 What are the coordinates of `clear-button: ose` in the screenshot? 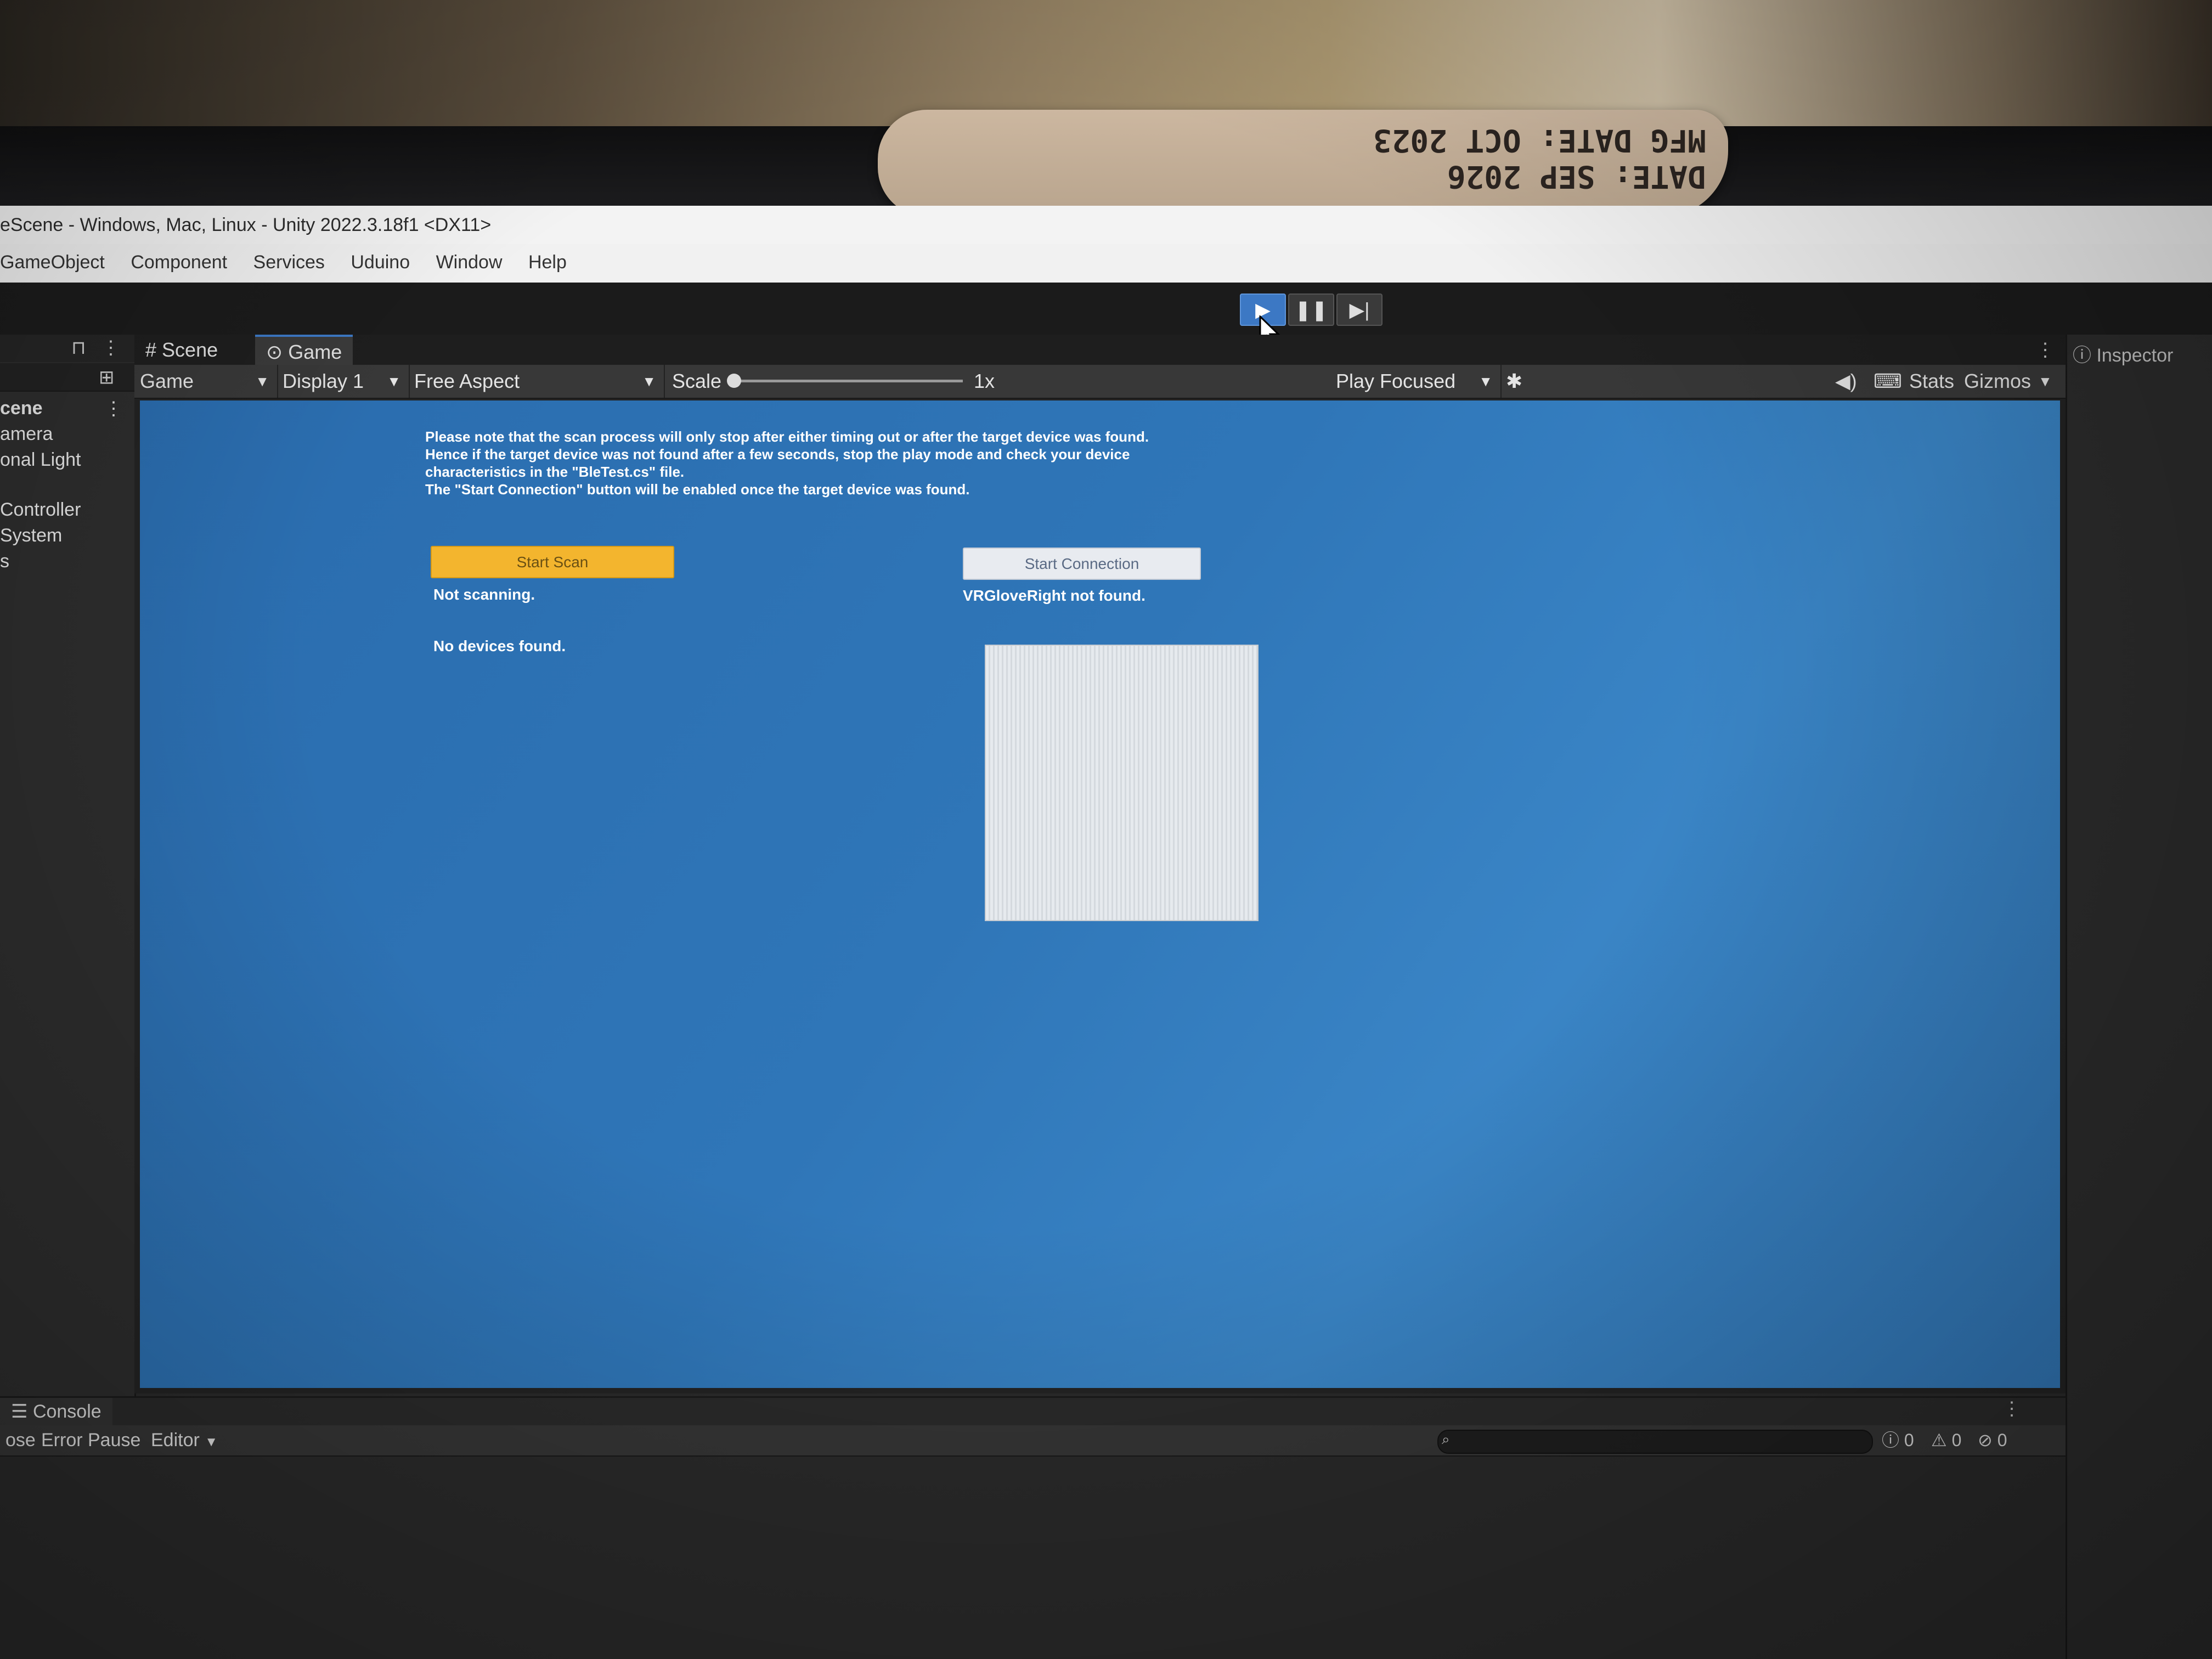 It's located at (21, 1440).